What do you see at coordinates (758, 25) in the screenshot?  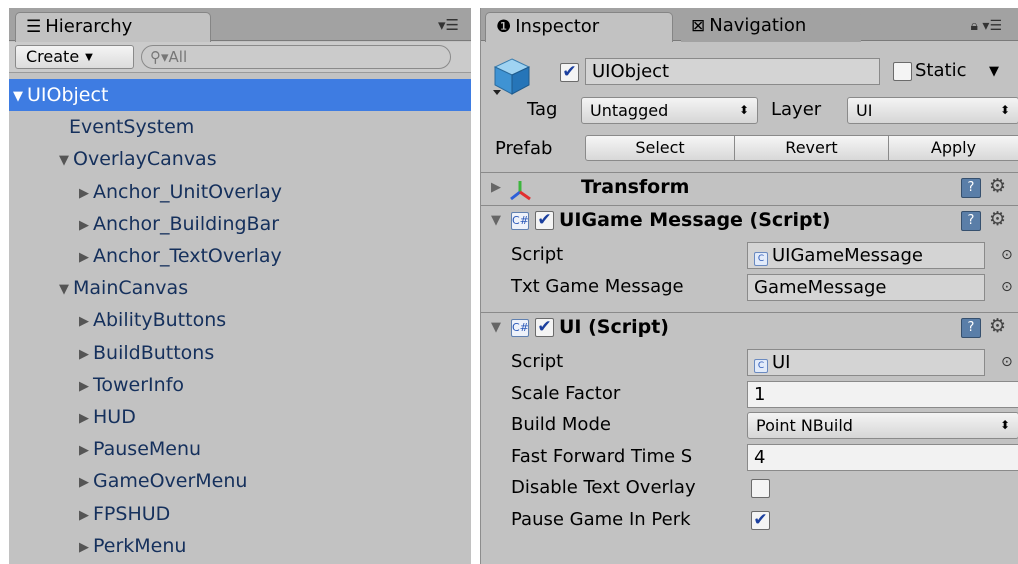 I see `navigation-tab-label: Navigation` at bounding box center [758, 25].